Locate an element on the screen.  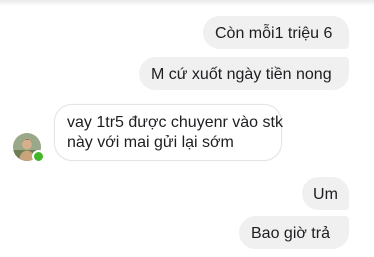
message-text: Còn mỗi1 triệu 6 is located at coordinates (274, 33).